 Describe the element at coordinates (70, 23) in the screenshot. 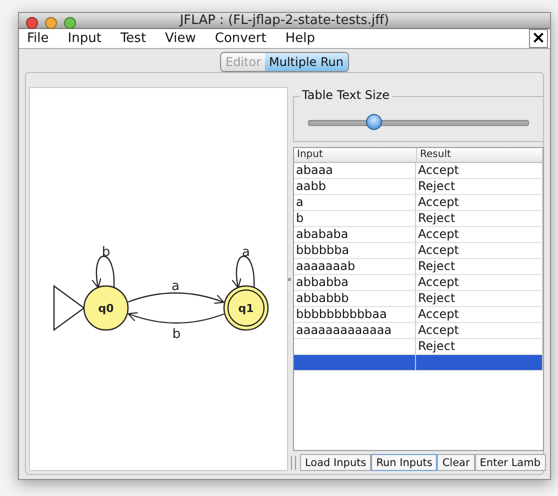

I see `zoom-light-icon` at that location.